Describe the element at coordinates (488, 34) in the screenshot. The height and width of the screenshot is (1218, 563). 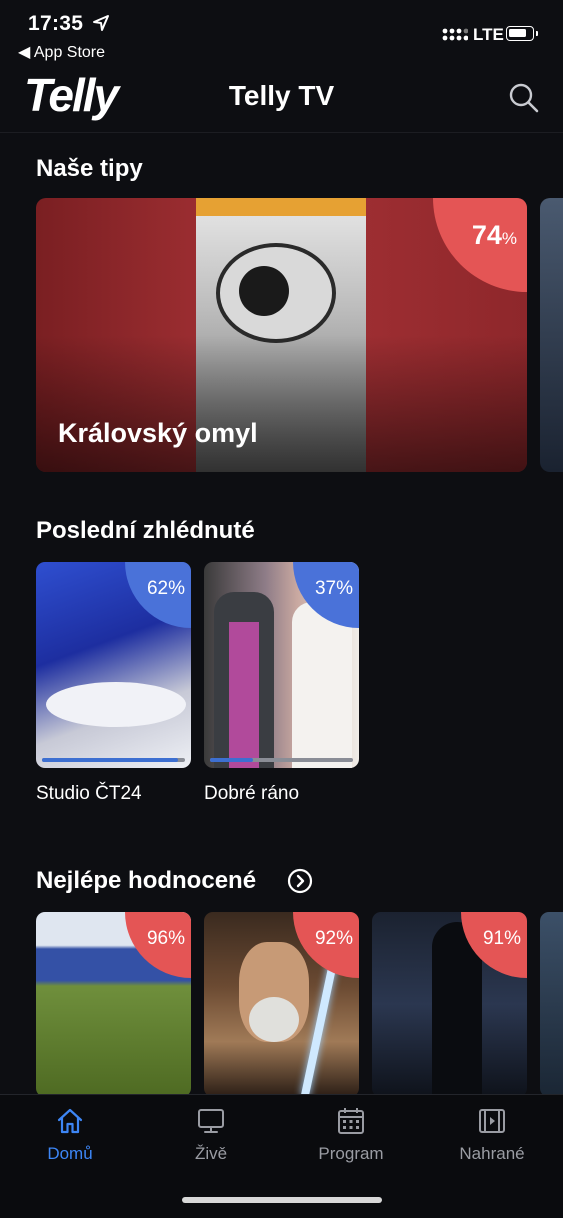
I see `network-type: LTE` at that location.